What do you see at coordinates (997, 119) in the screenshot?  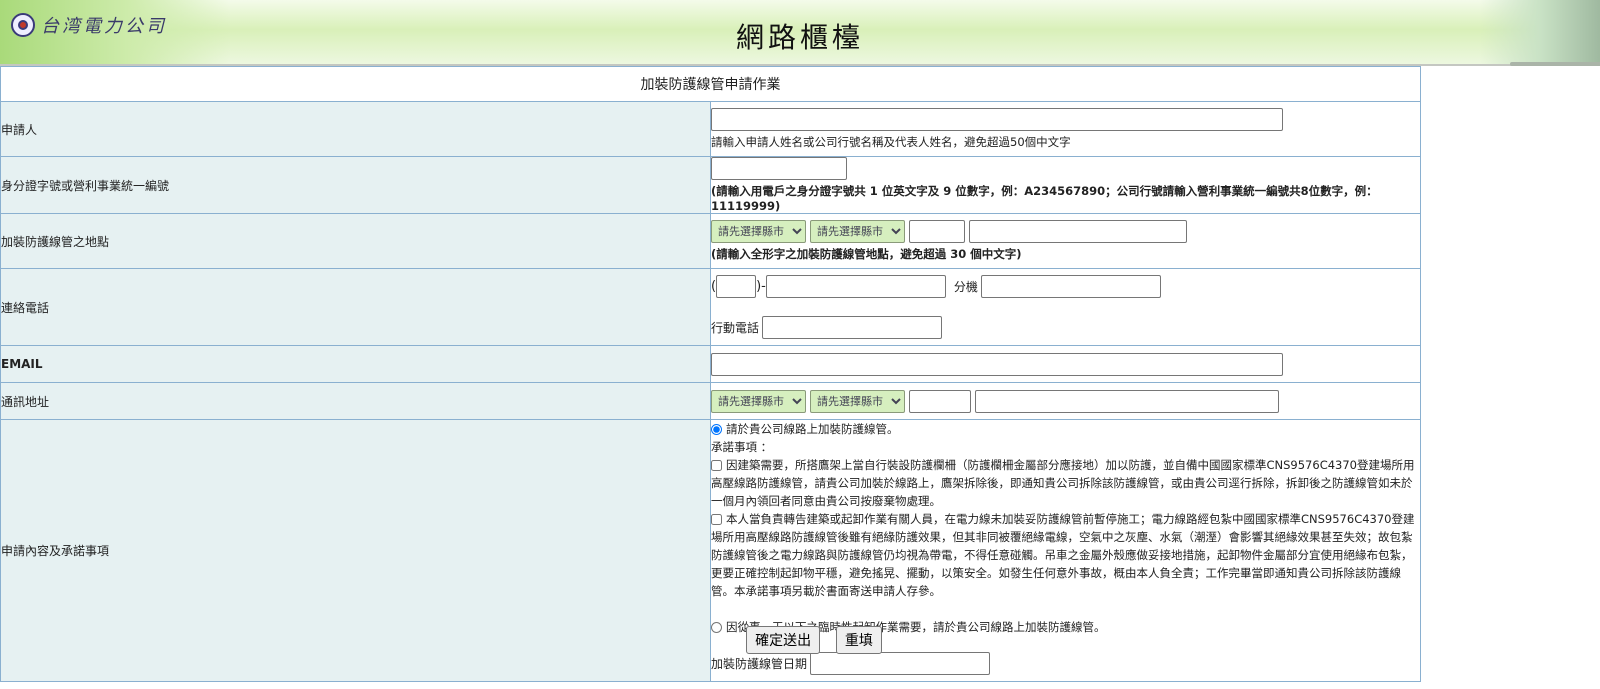 I see `applicant-input` at bounding box center [997, 119].